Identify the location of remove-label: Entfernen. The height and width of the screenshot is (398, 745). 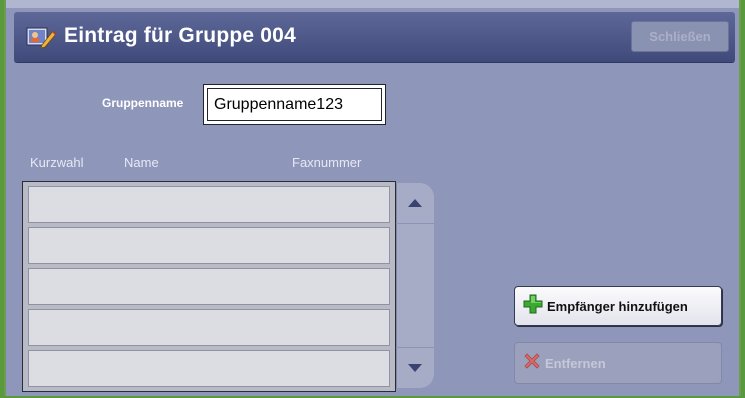
(575, 363).